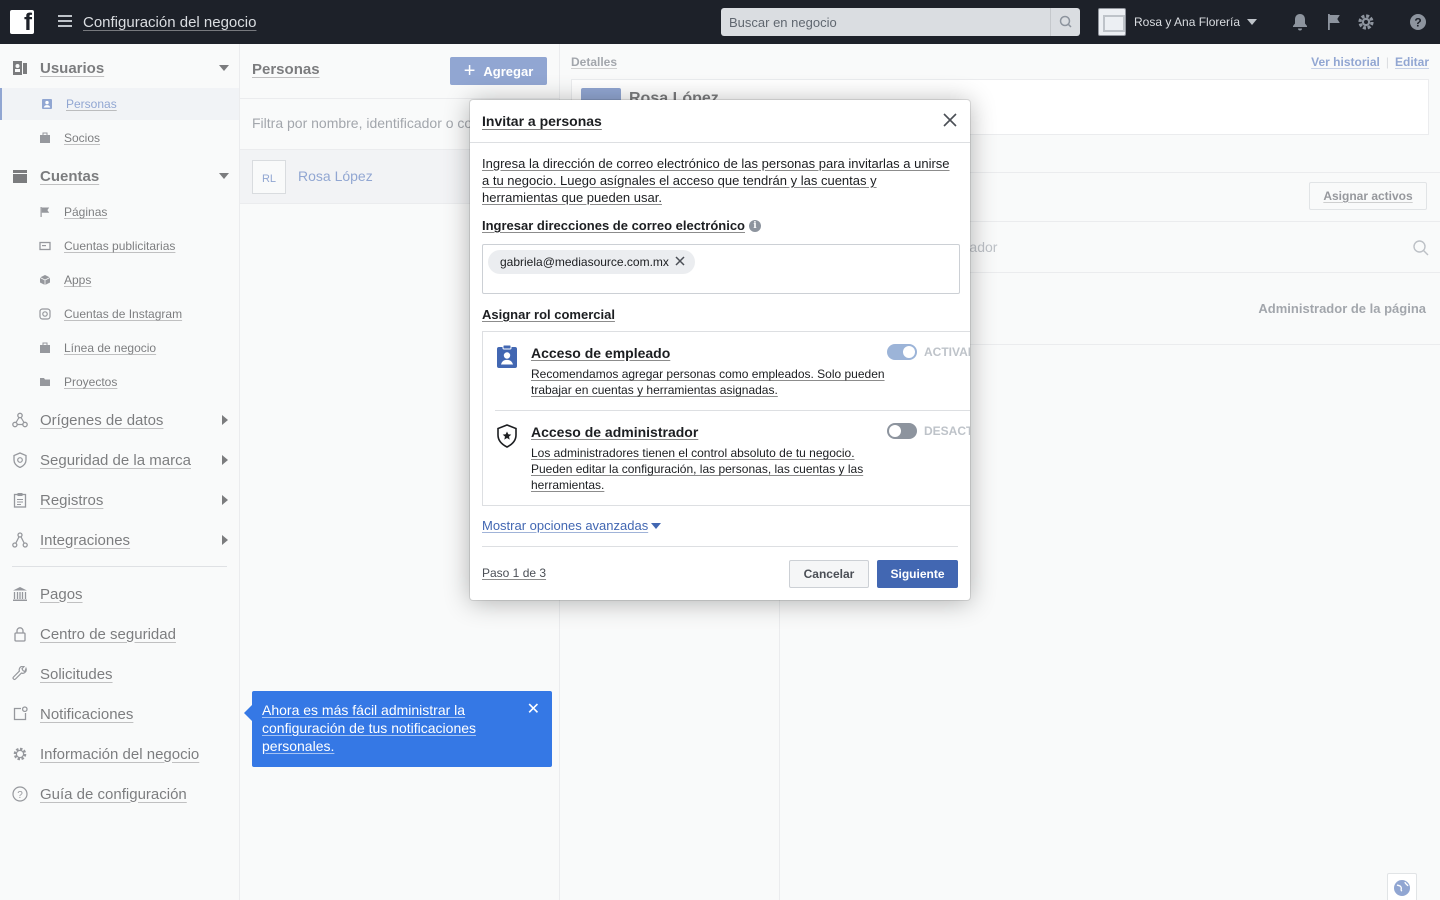 This screenshot has height=900, width=1440. What do you see at coordinates (947, 431) in the screenshot?
I see `toggle-state-label: DESACTIVADO` at bounding box center [947, 431].